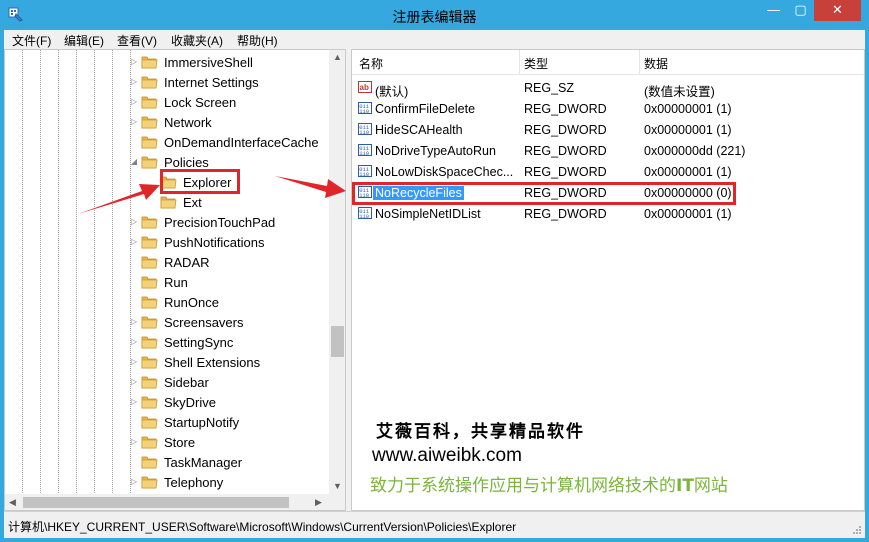  I want to click on values-header: 名称 类型 数据, so click(608, 62).